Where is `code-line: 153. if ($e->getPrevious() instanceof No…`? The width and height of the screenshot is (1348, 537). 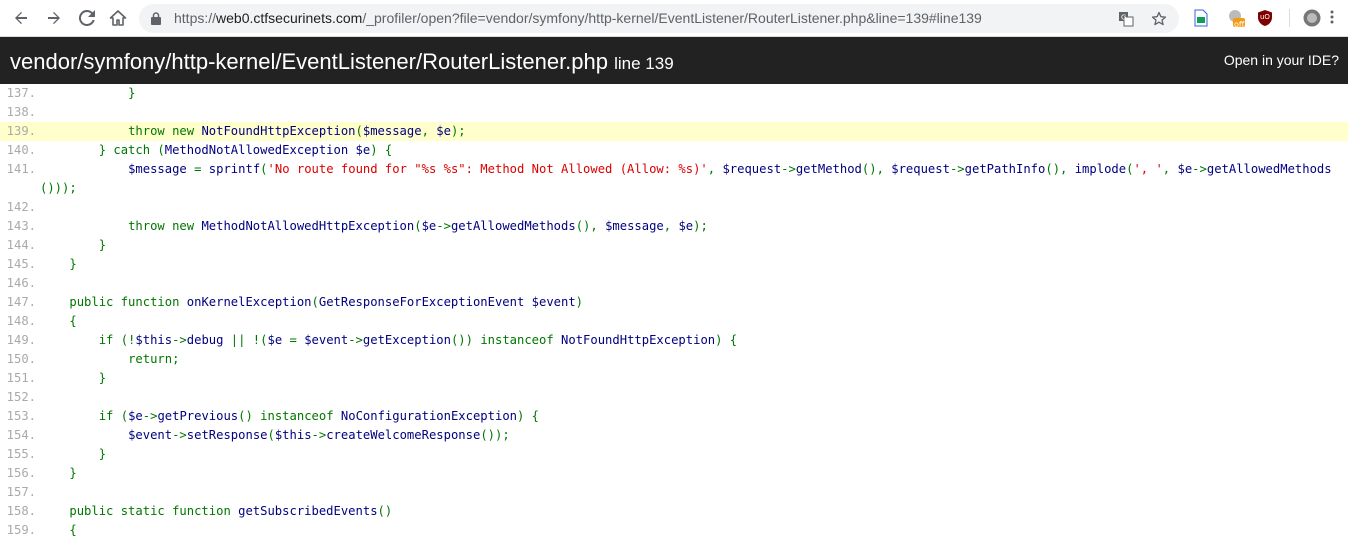
code-line: 153. if ($e->getPrevious() instanceof No… is located at coordinates (674, 416).